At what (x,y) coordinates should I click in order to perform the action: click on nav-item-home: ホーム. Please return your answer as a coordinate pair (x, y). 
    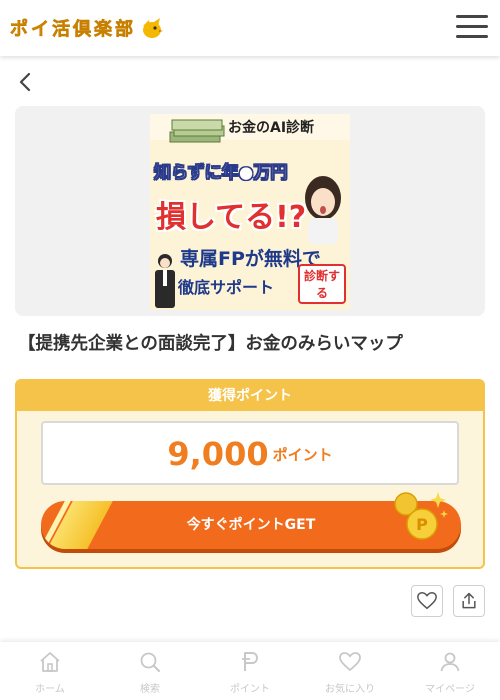
    Looking at the image, I should click on (50, 671).